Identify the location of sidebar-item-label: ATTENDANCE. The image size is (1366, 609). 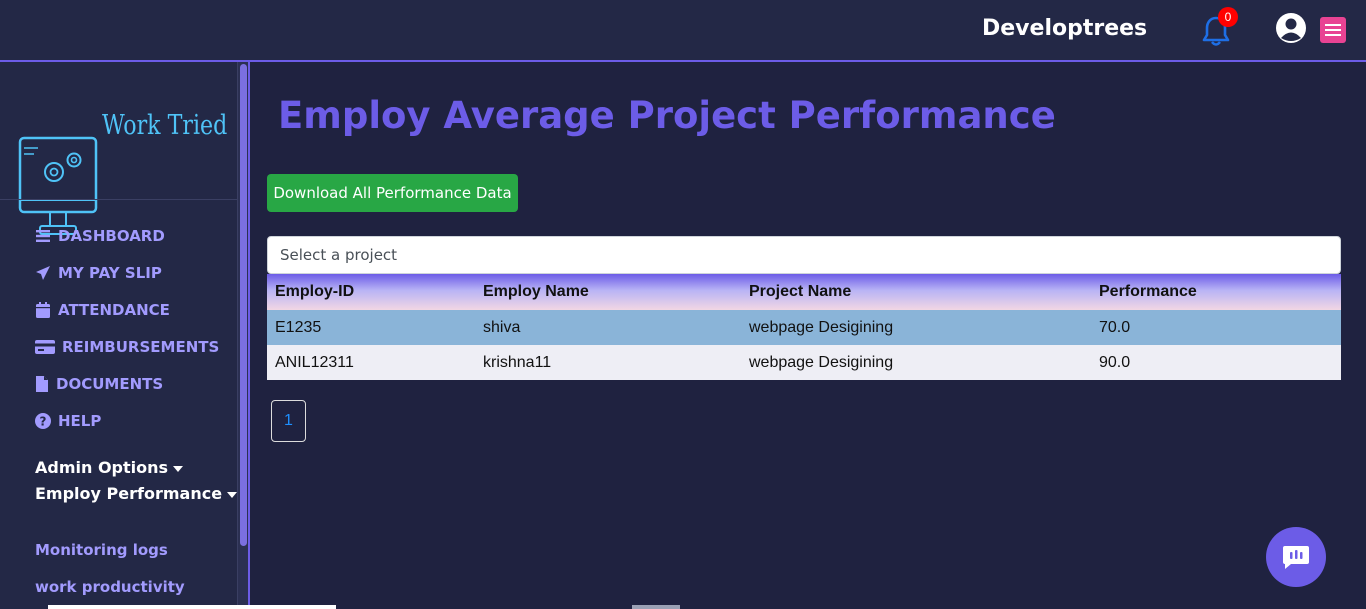
(114, 310).